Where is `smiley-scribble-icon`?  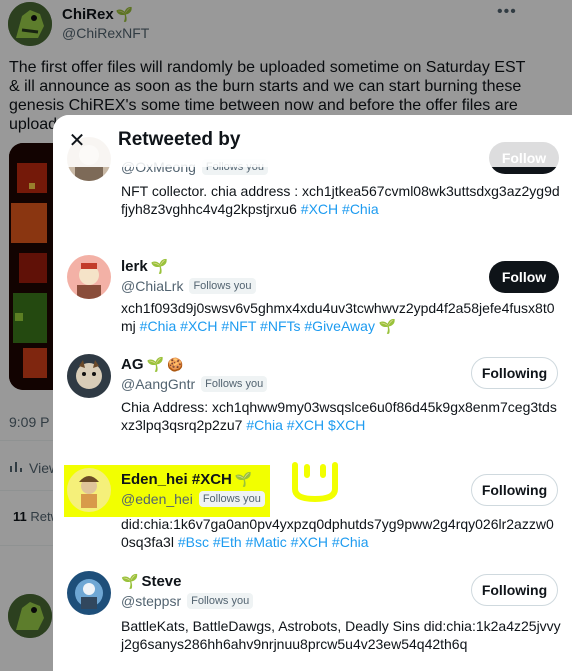
smiley-scribble-icon is located at coordinates (315, 482).